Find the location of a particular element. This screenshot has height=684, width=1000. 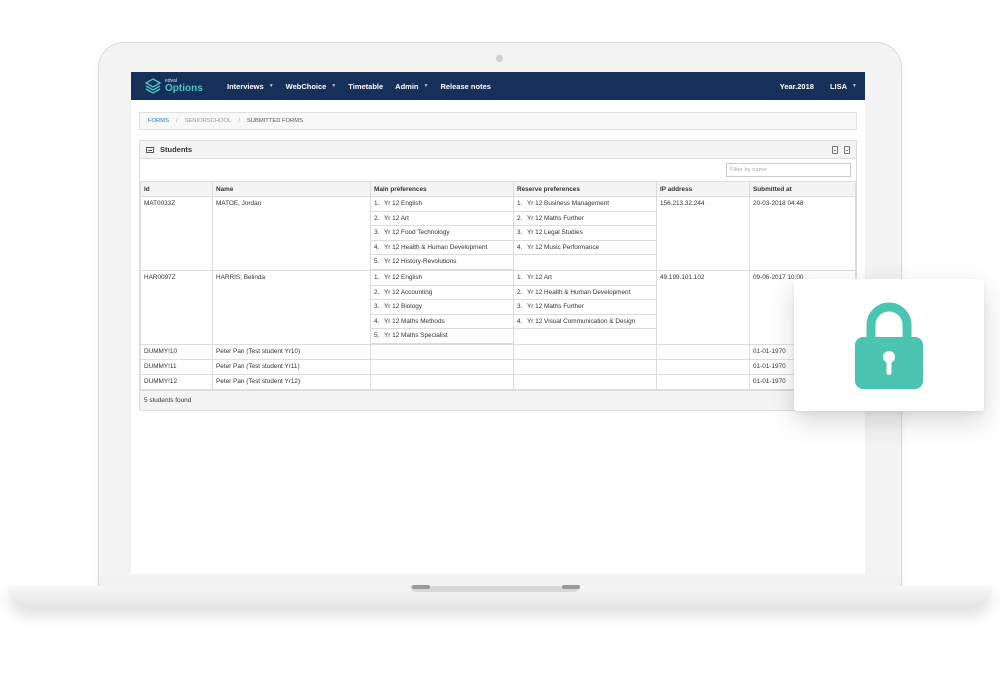

cell-main-preferences is located at coordinates (442, 351).